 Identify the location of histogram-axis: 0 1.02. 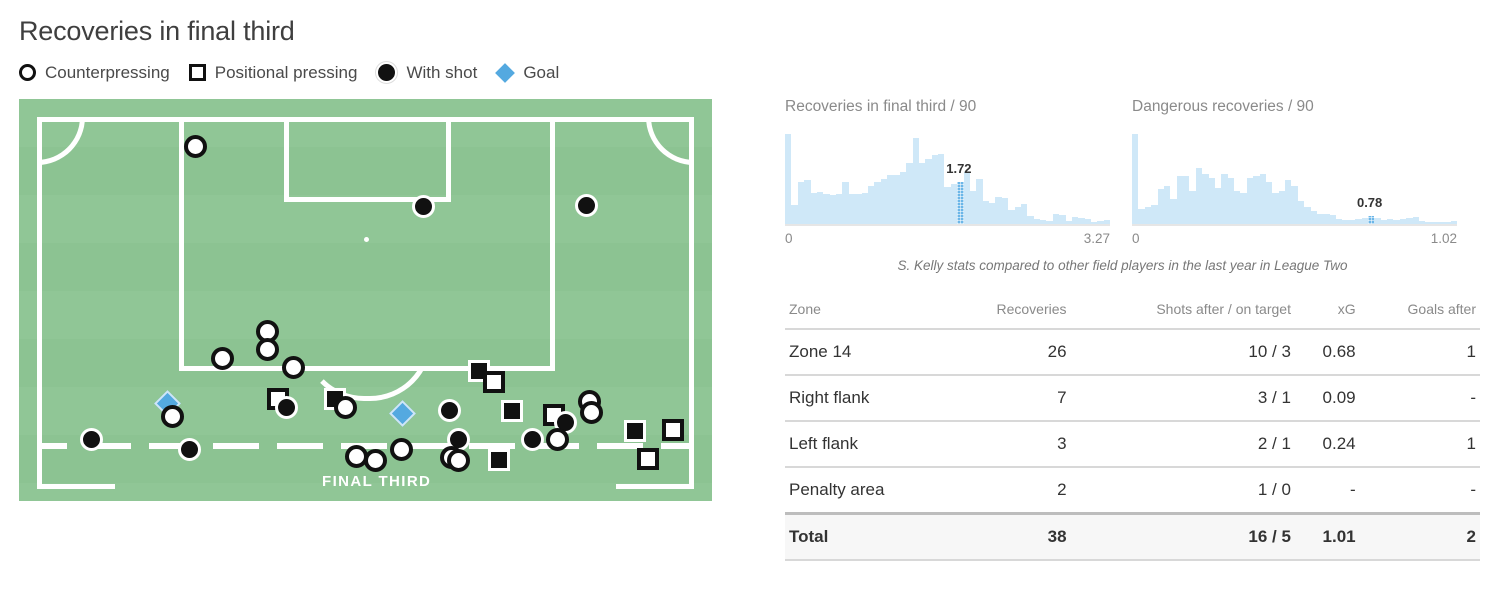
(1294, 238).